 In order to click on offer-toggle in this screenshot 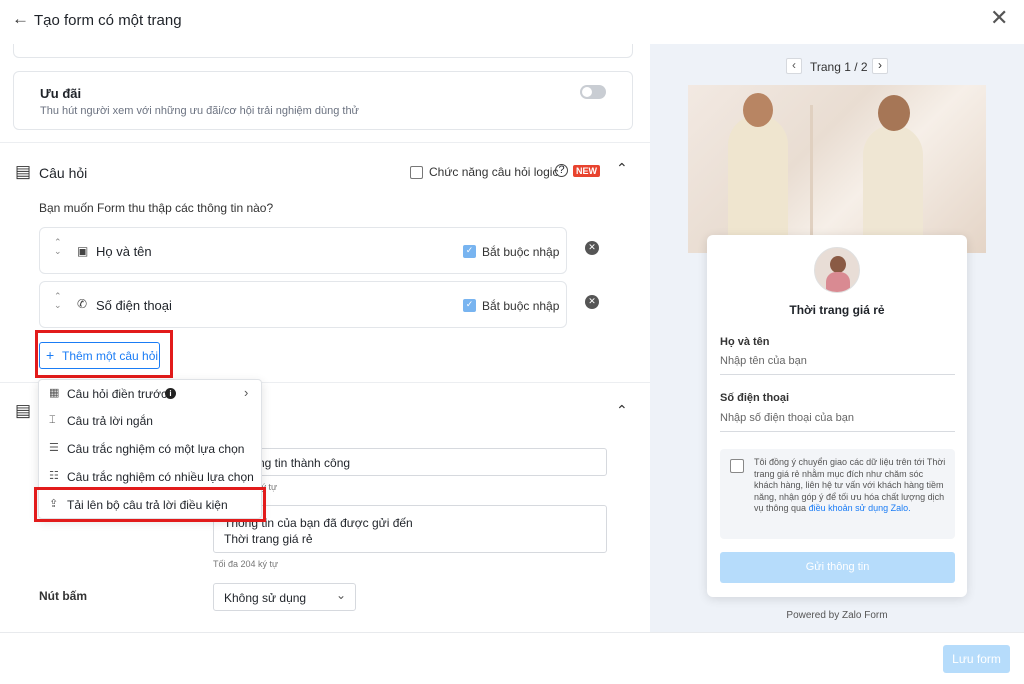, I will do `click(593, 92)`.